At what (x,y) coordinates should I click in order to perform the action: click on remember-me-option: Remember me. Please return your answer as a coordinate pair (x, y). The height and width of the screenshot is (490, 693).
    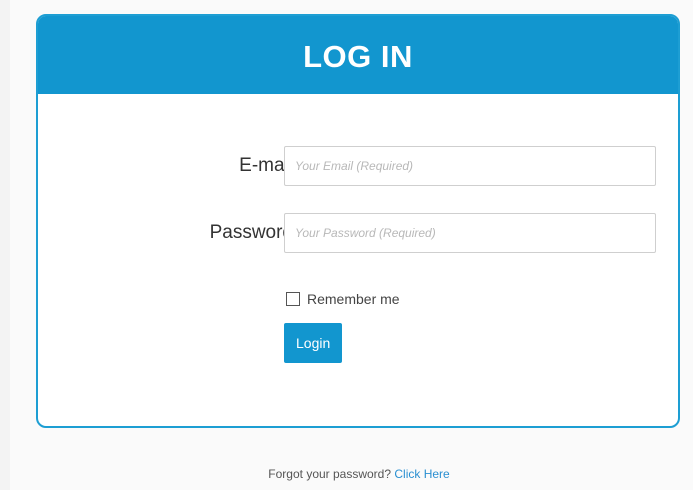
    Looking at the image, I should click on (342, 299).